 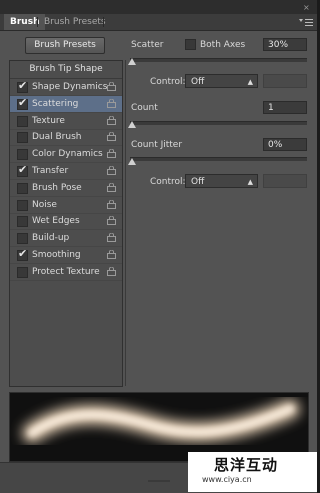 I want to click on option-row-noise: Noise, so click(x=66, y=205).